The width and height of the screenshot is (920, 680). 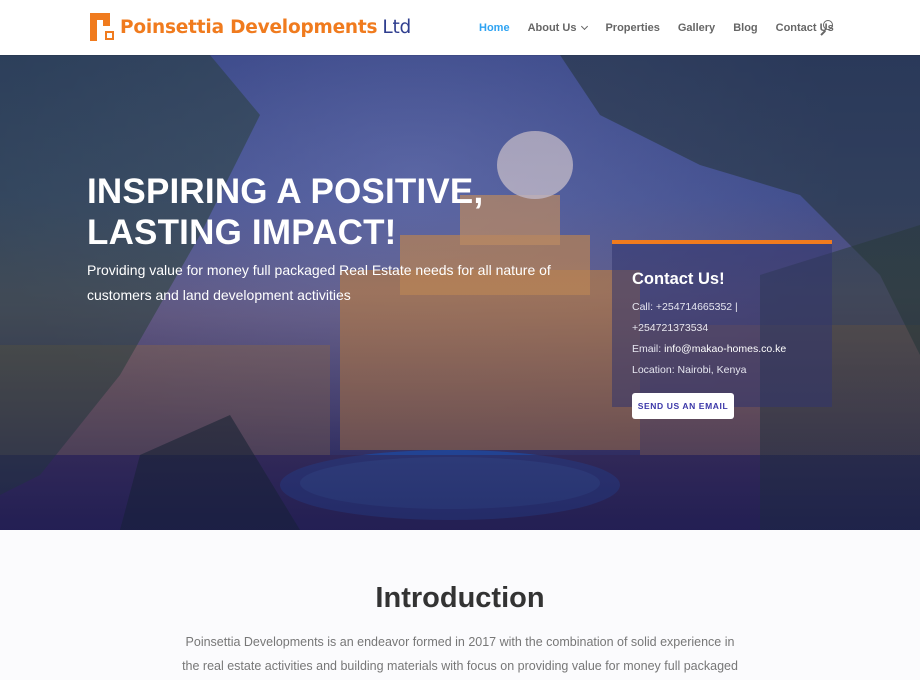 I want to click on nav-properties: Properties, so click(x=632, y=28).